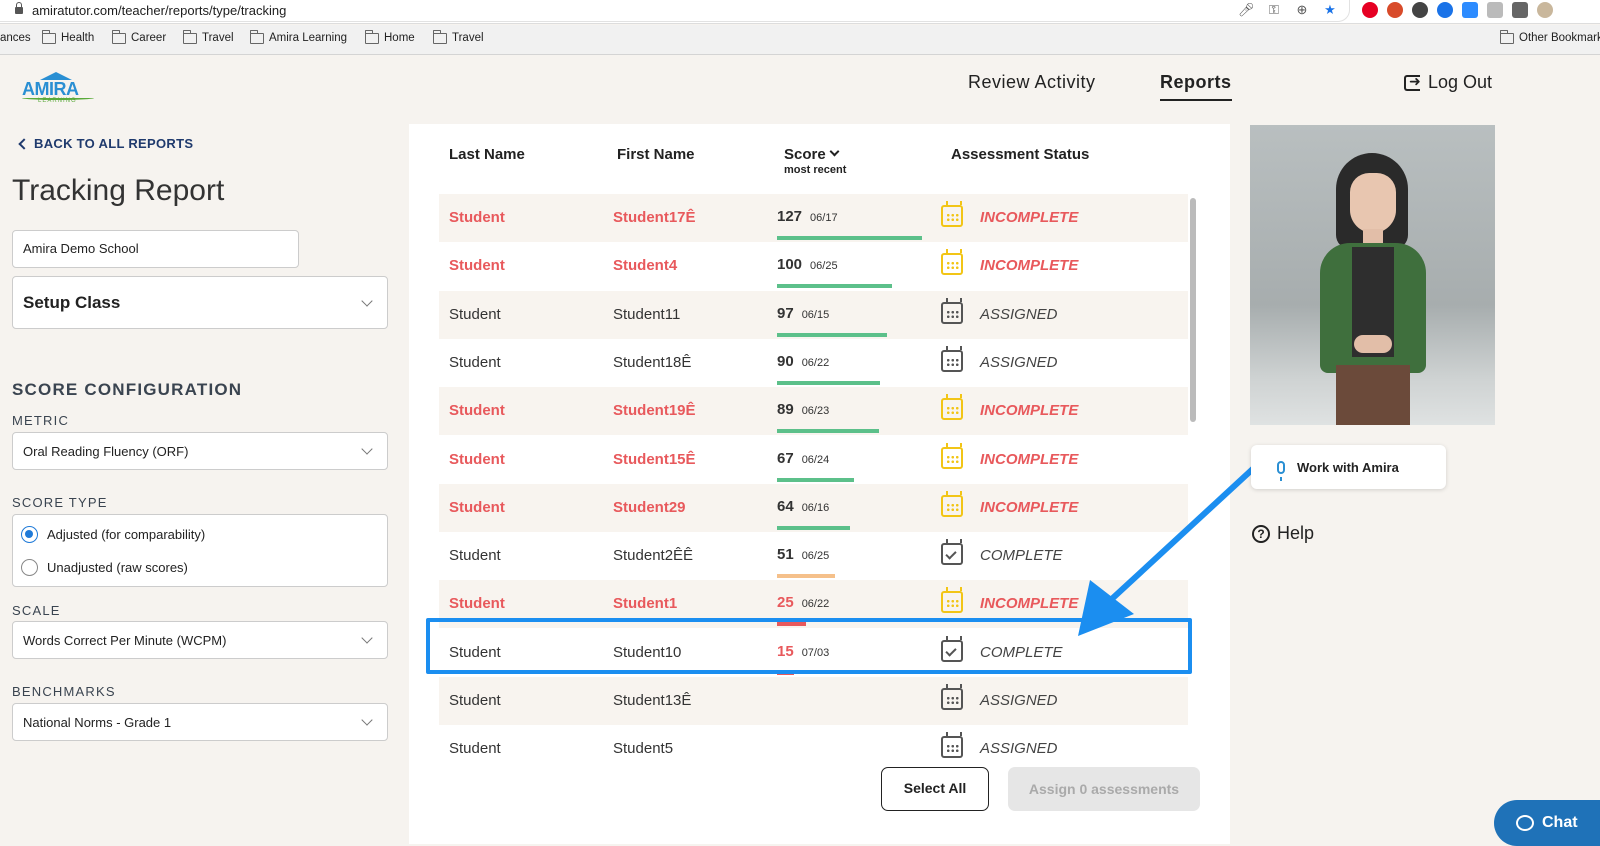 The height and width of the screenshot is (846, 1600). What do you see at coordinates (200, 451) in the screenshot?
I see `metric-select: Oral Reading Fluency (ORF)` at bounding box center [200, 451].